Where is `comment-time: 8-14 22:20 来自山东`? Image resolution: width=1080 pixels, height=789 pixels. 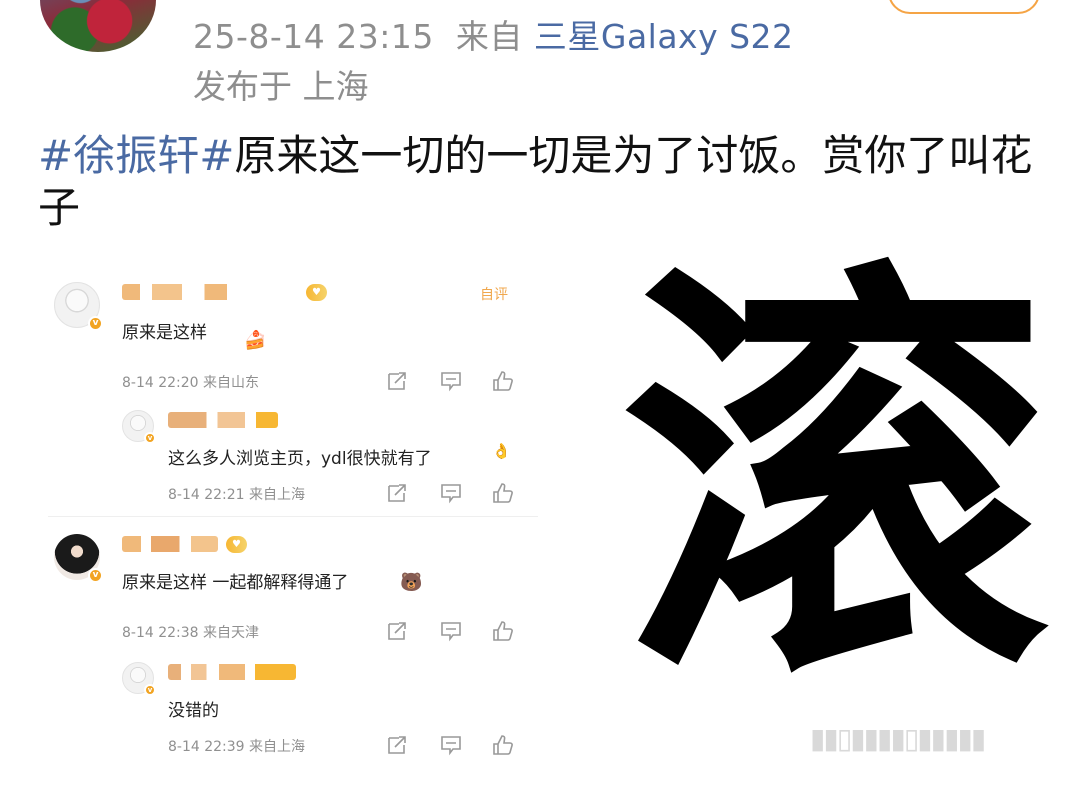 comment-time: 8-14 22:20 来自山东 is located at coordinates (191, 383).